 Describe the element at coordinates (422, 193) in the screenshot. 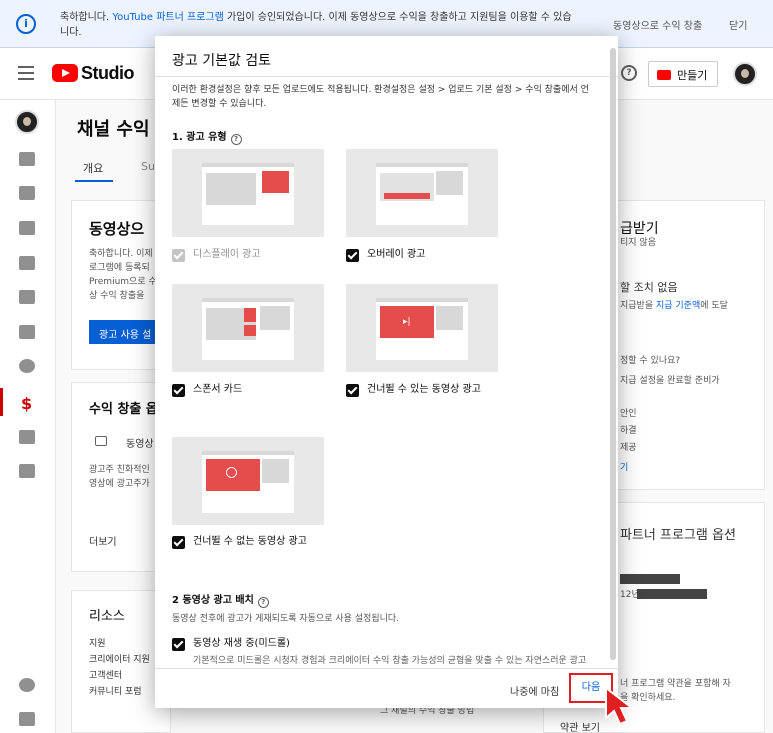

I see `overlay-ad-thumbnail` at that location.